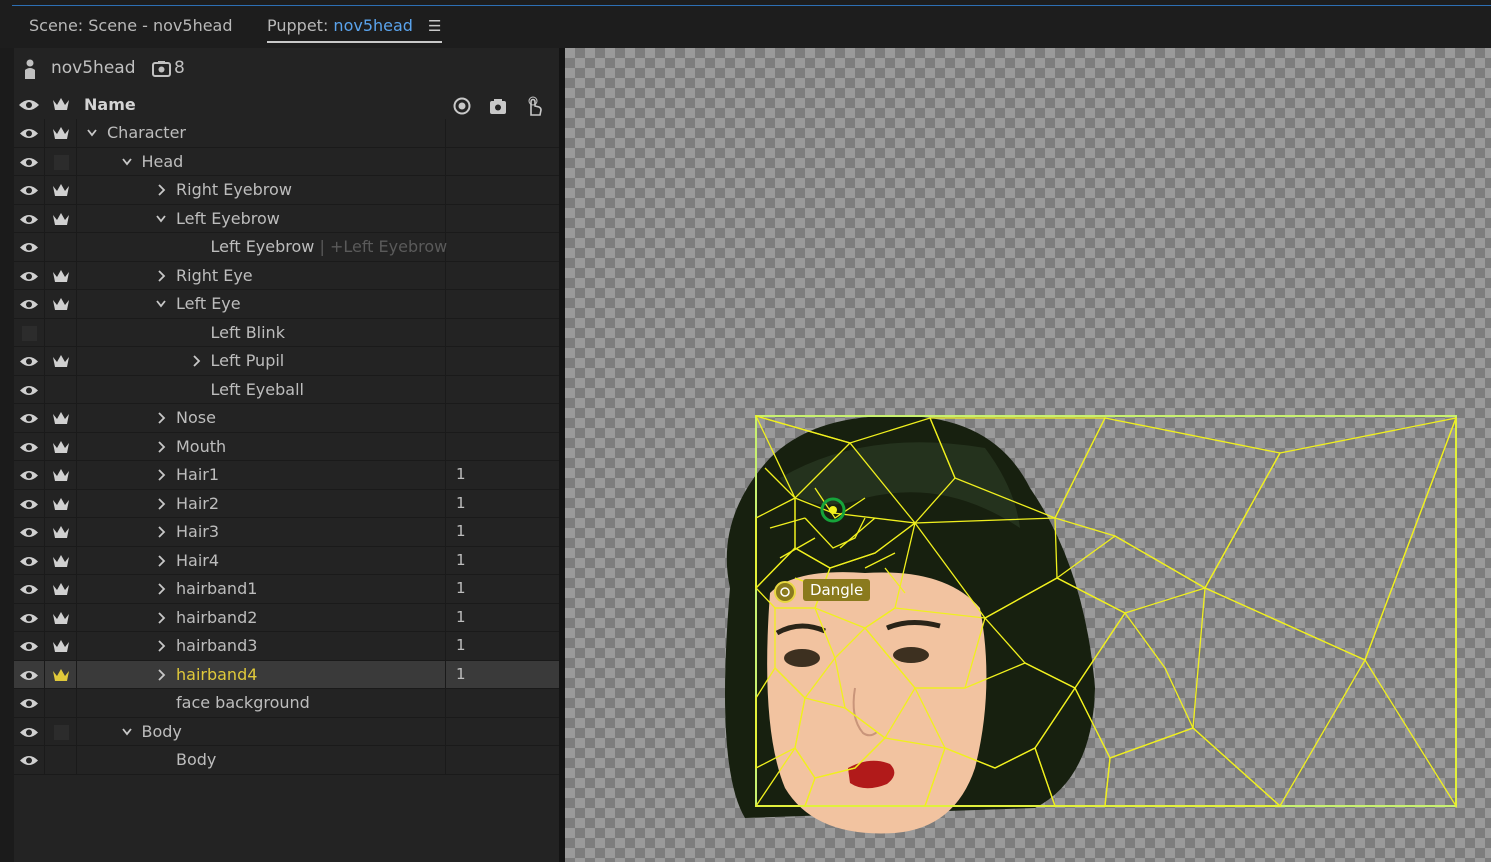 Image resolution: width=1491 pixels, height=862 pixels. Describe the element at coordinates (261, 532) in the screenshot. I see `layer-name-cell: Hair3` at that location.